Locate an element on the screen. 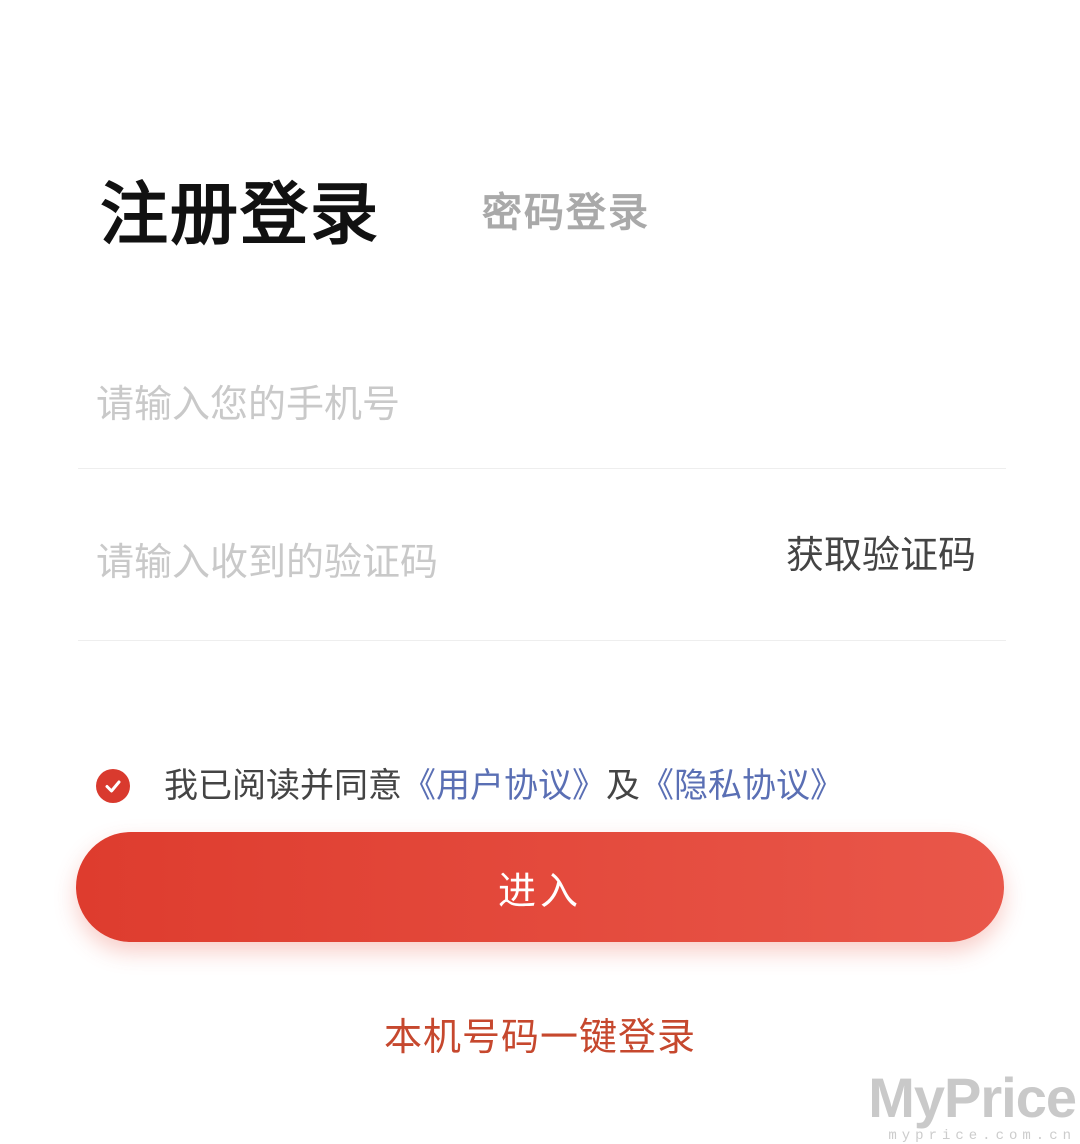  agreement-conjunction: 及 is located at coordinates (623, 786).